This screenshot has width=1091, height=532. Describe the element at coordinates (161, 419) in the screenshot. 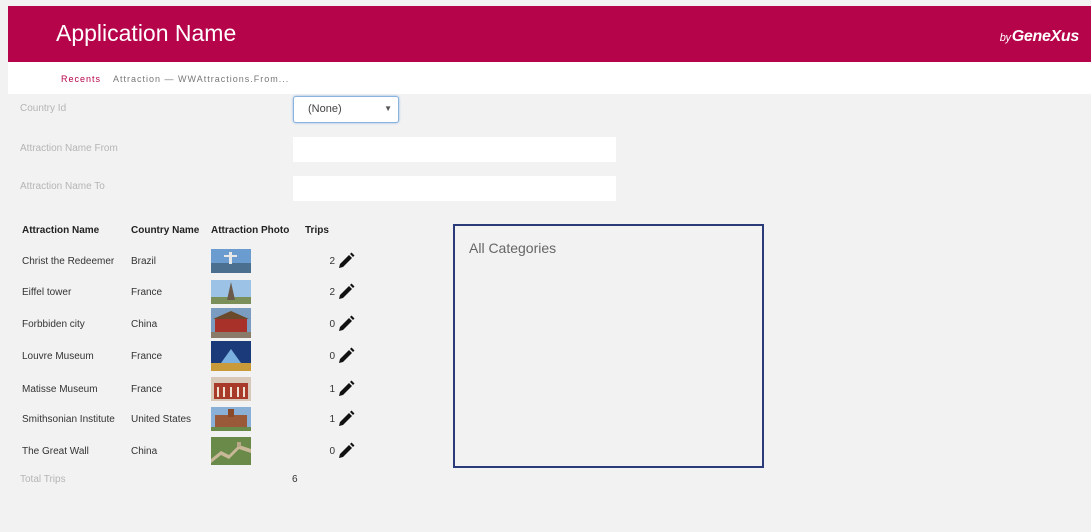

I see `cell-country-name: United States` at that location.